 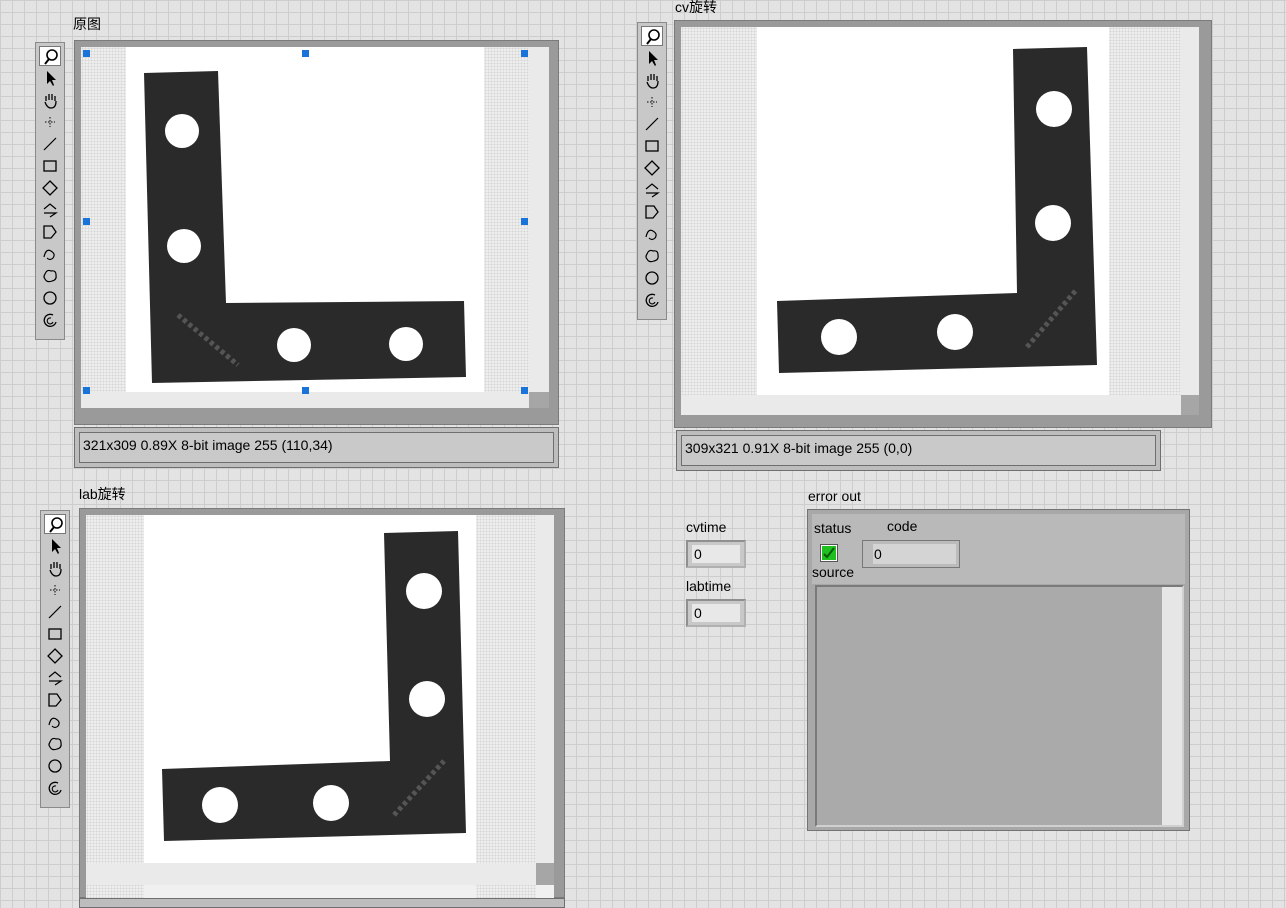 I want to click on source-label: source, so click(x=833, y=572).